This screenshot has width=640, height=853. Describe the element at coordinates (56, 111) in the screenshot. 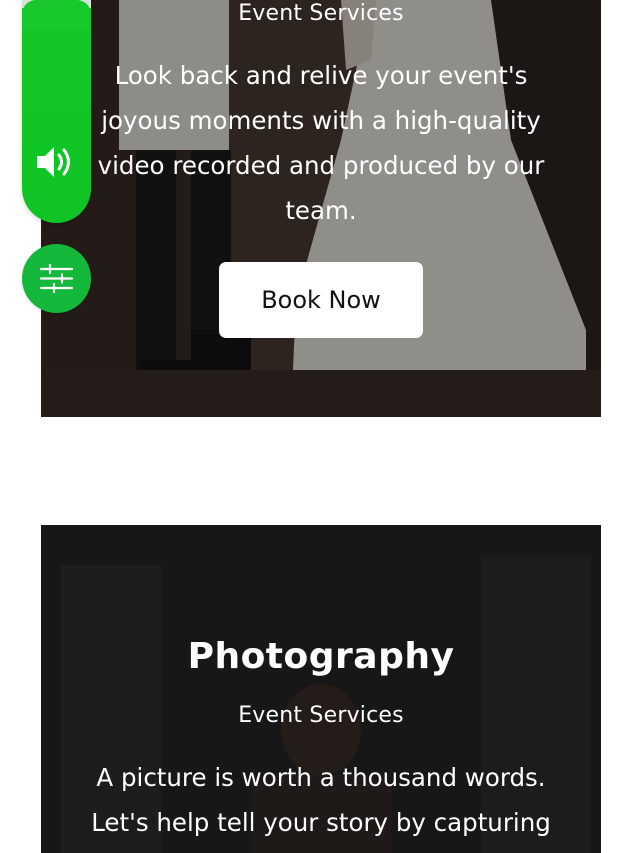

I see `audio-toggle-button` at that location.